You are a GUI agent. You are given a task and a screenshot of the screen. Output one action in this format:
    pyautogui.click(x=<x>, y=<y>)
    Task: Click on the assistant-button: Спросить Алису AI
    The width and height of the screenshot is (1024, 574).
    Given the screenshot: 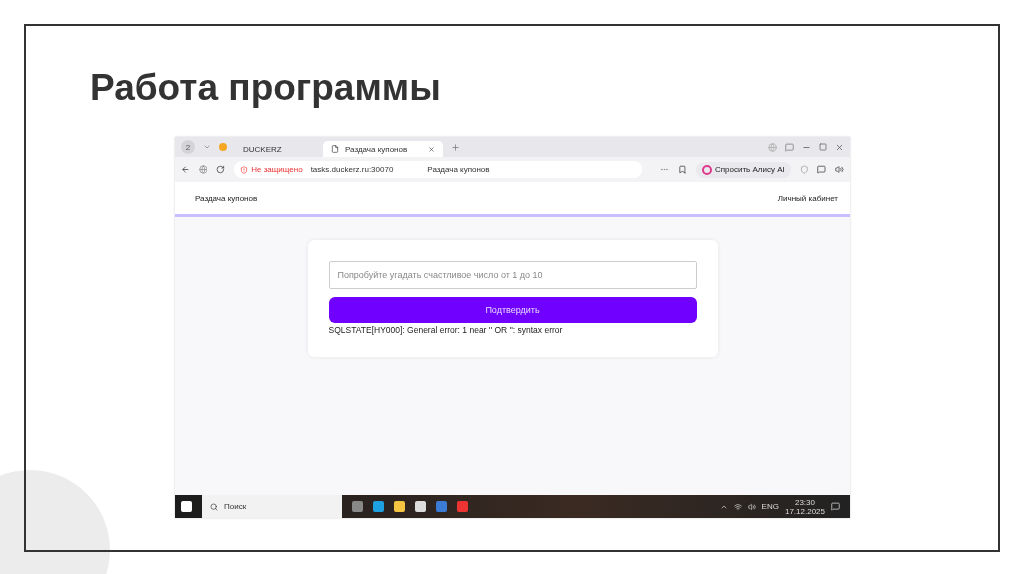 What is the action you would take?
    pyautogui.click(x=743, y=169)
    